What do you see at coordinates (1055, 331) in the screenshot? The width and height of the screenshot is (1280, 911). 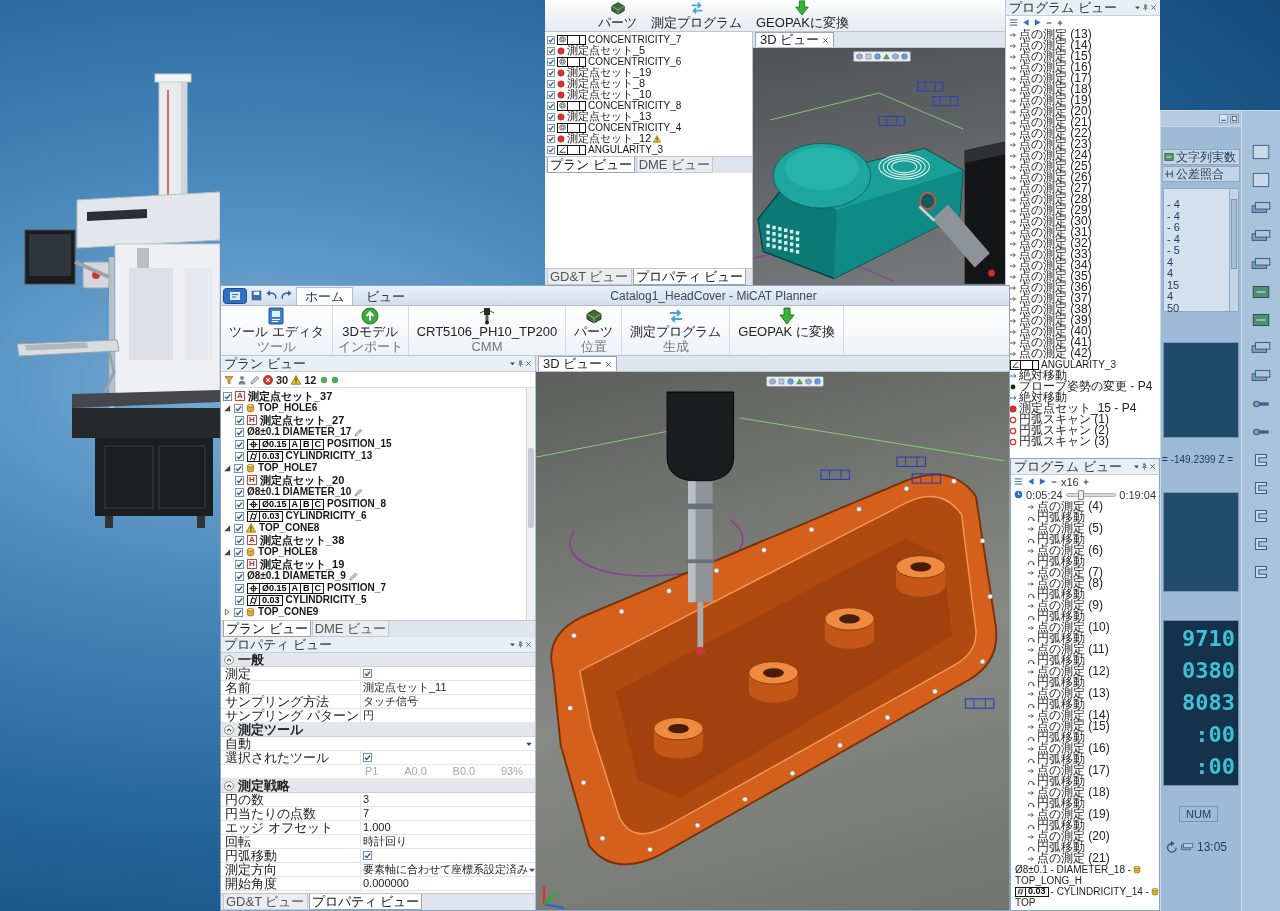 I see `program-step: 点の測定 (40)` at bounding box center [1055, 331].